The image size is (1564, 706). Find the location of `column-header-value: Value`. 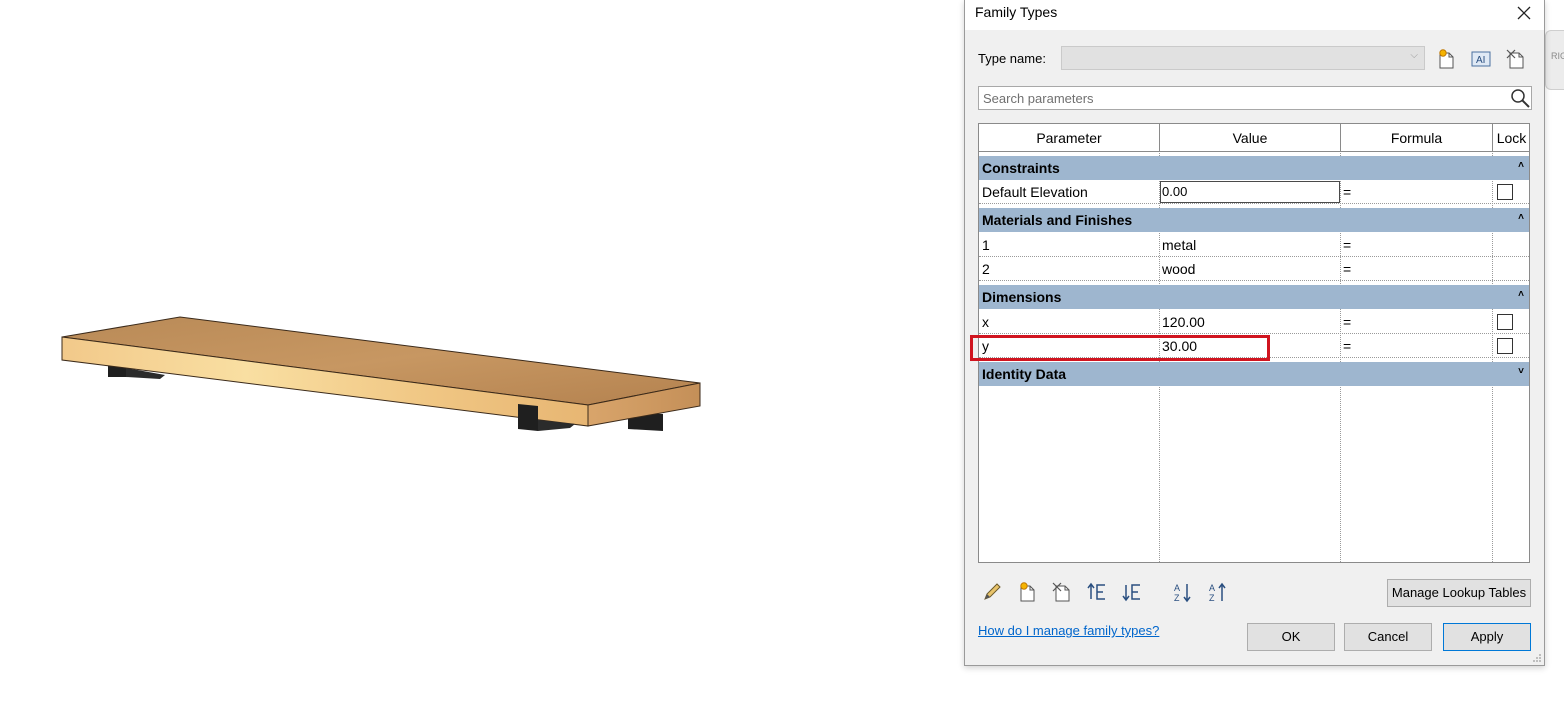

column-header-value: Value is located at coordinates (1250, 138).